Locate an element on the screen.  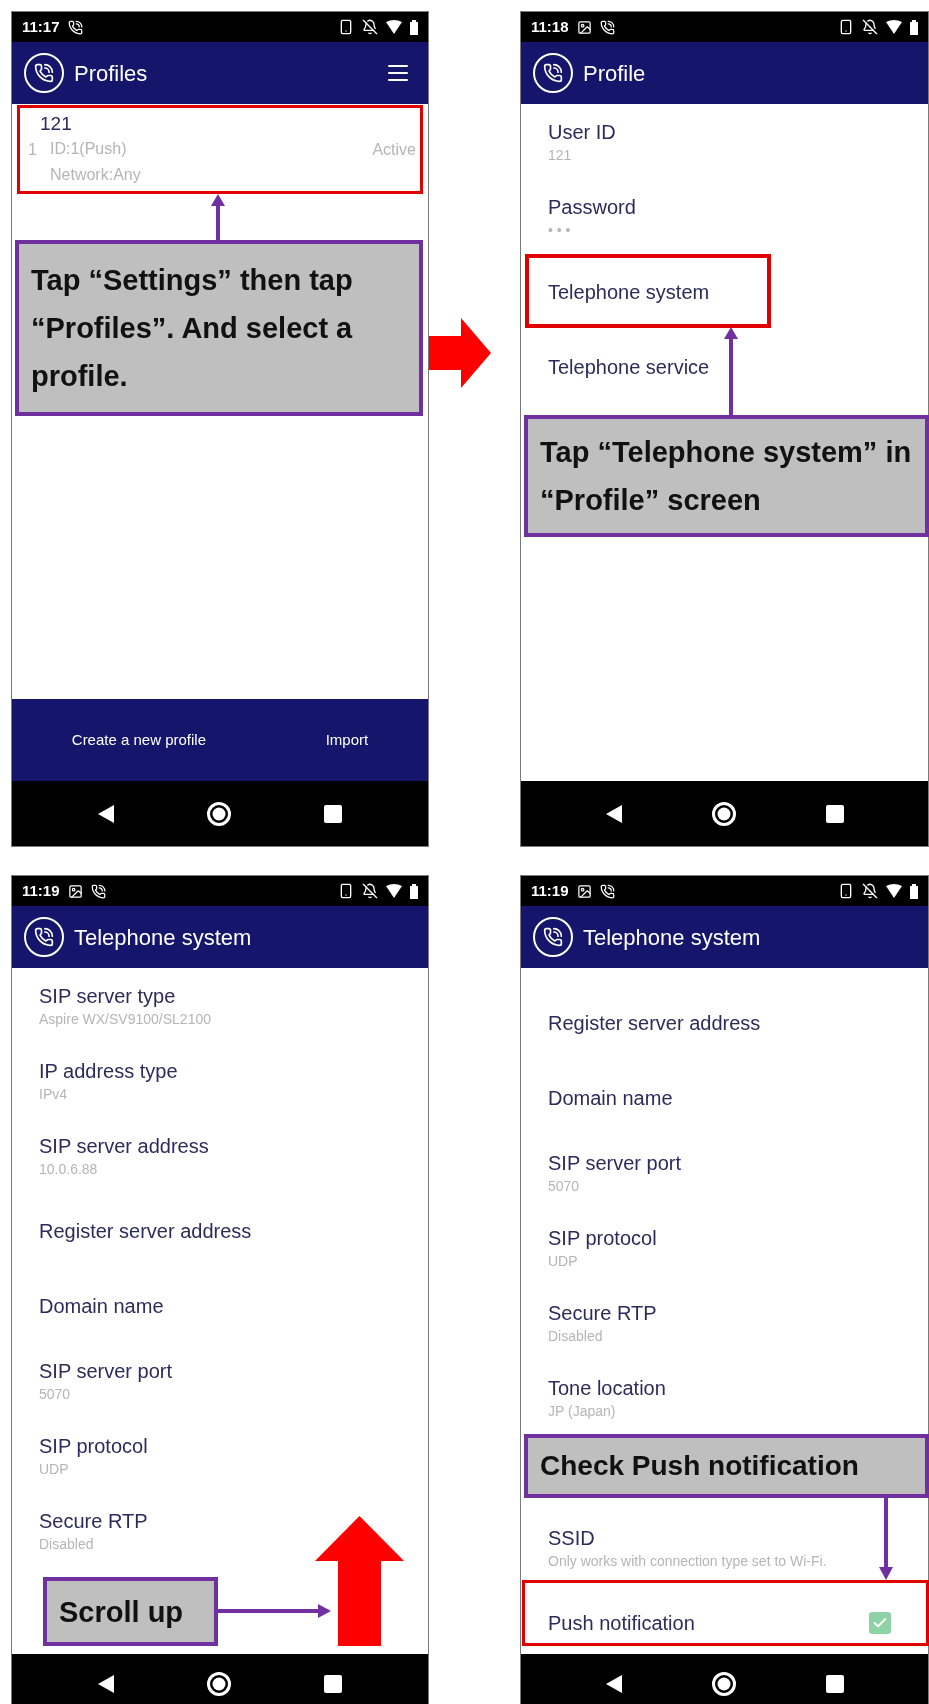
settings-row: Push notification is located at coordinates (724, 1619).